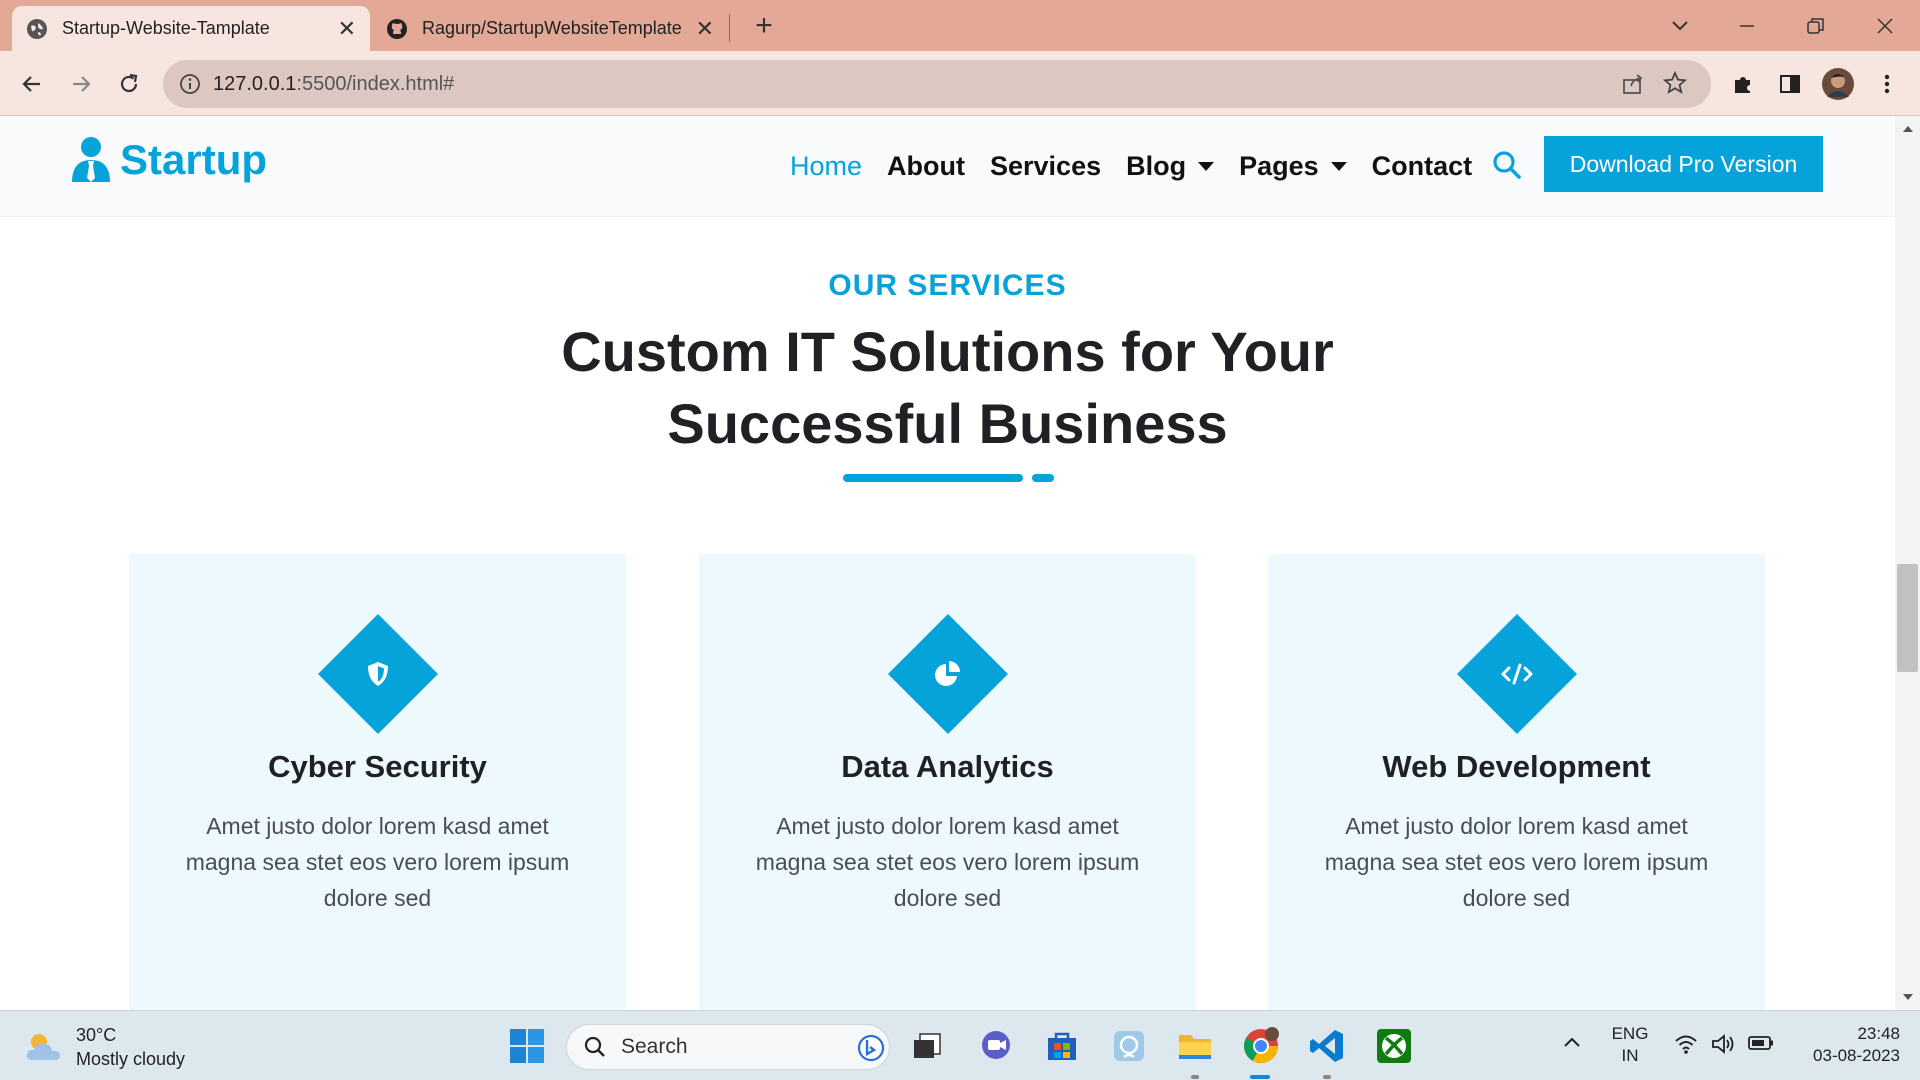 The height and width of the screenshot is (1080, 1920). Describe the element at coordinates (1045, 166) in the screenshot. I see `nav-services: Services` at that location.